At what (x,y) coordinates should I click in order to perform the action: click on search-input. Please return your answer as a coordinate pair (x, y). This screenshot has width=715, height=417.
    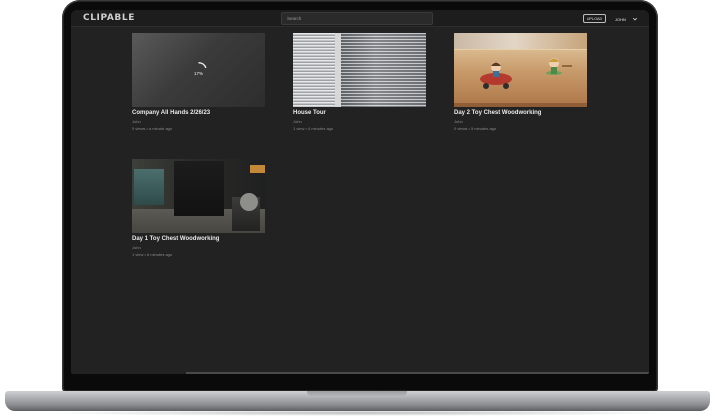
    Looking at the image, I should click on (357, 18).